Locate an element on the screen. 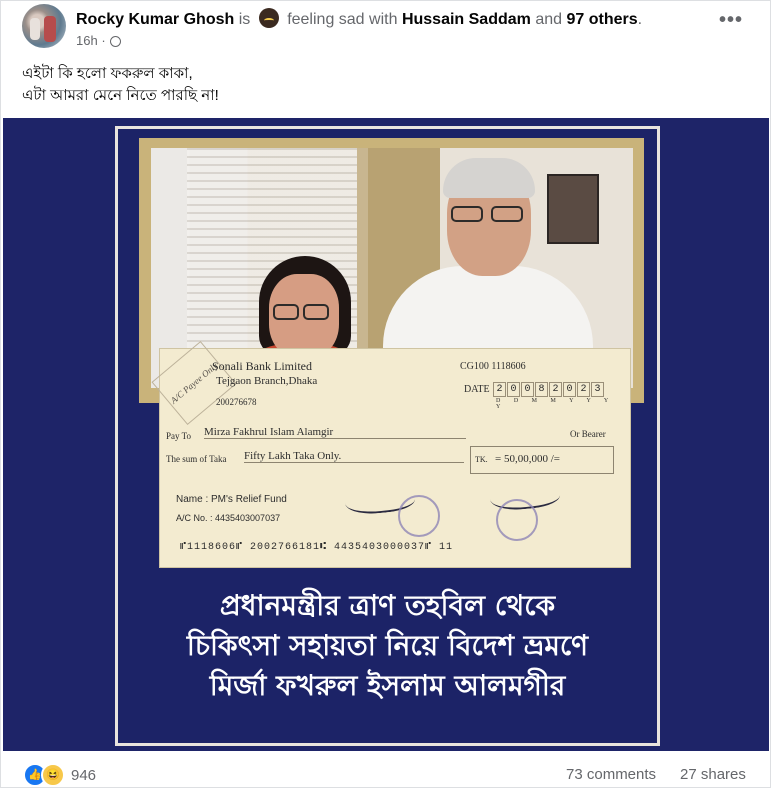 This screenshot has width=771, height=788. header-period: . is located at coordinates (640, 19).